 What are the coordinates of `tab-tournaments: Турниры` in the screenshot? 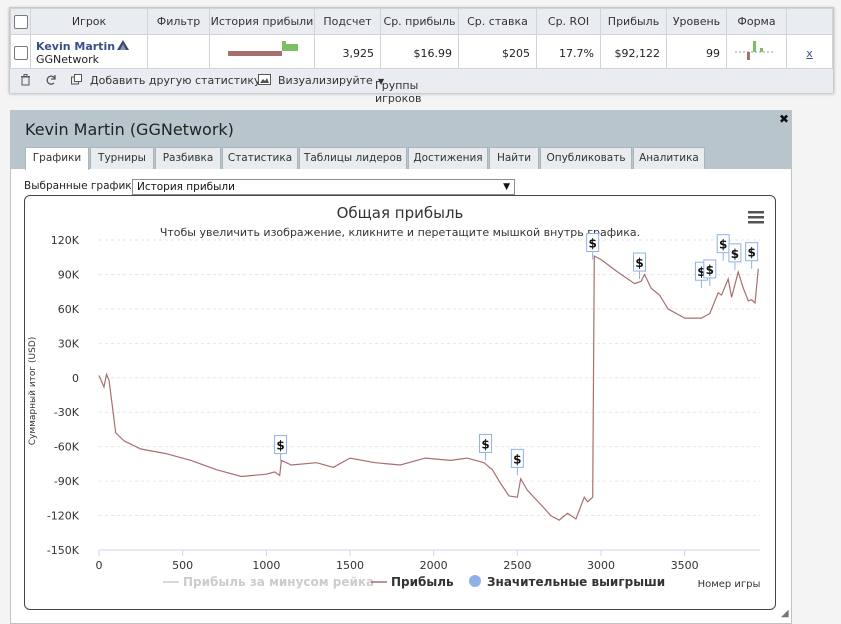 It's located at (122, 158).